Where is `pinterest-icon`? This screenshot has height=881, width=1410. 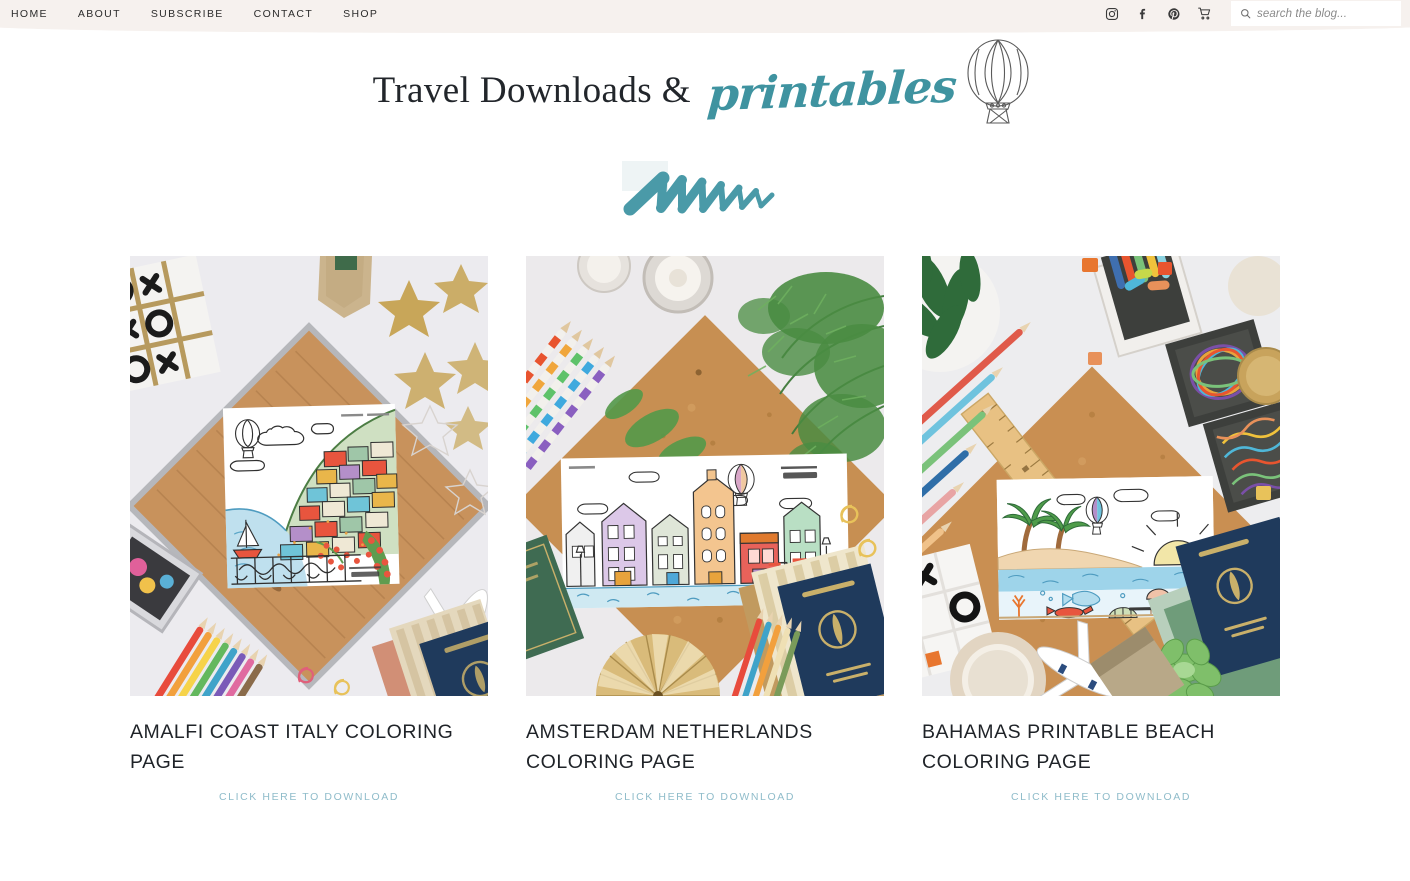 pinterest-icon is located at coordinates (1173, 13).